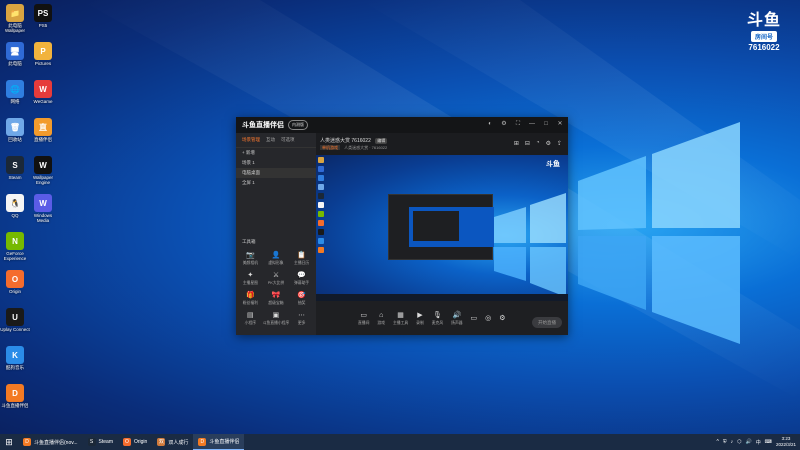 This screenshot has width=800, height=450. I want to click on control-icon: ◎, so click(488, 318).